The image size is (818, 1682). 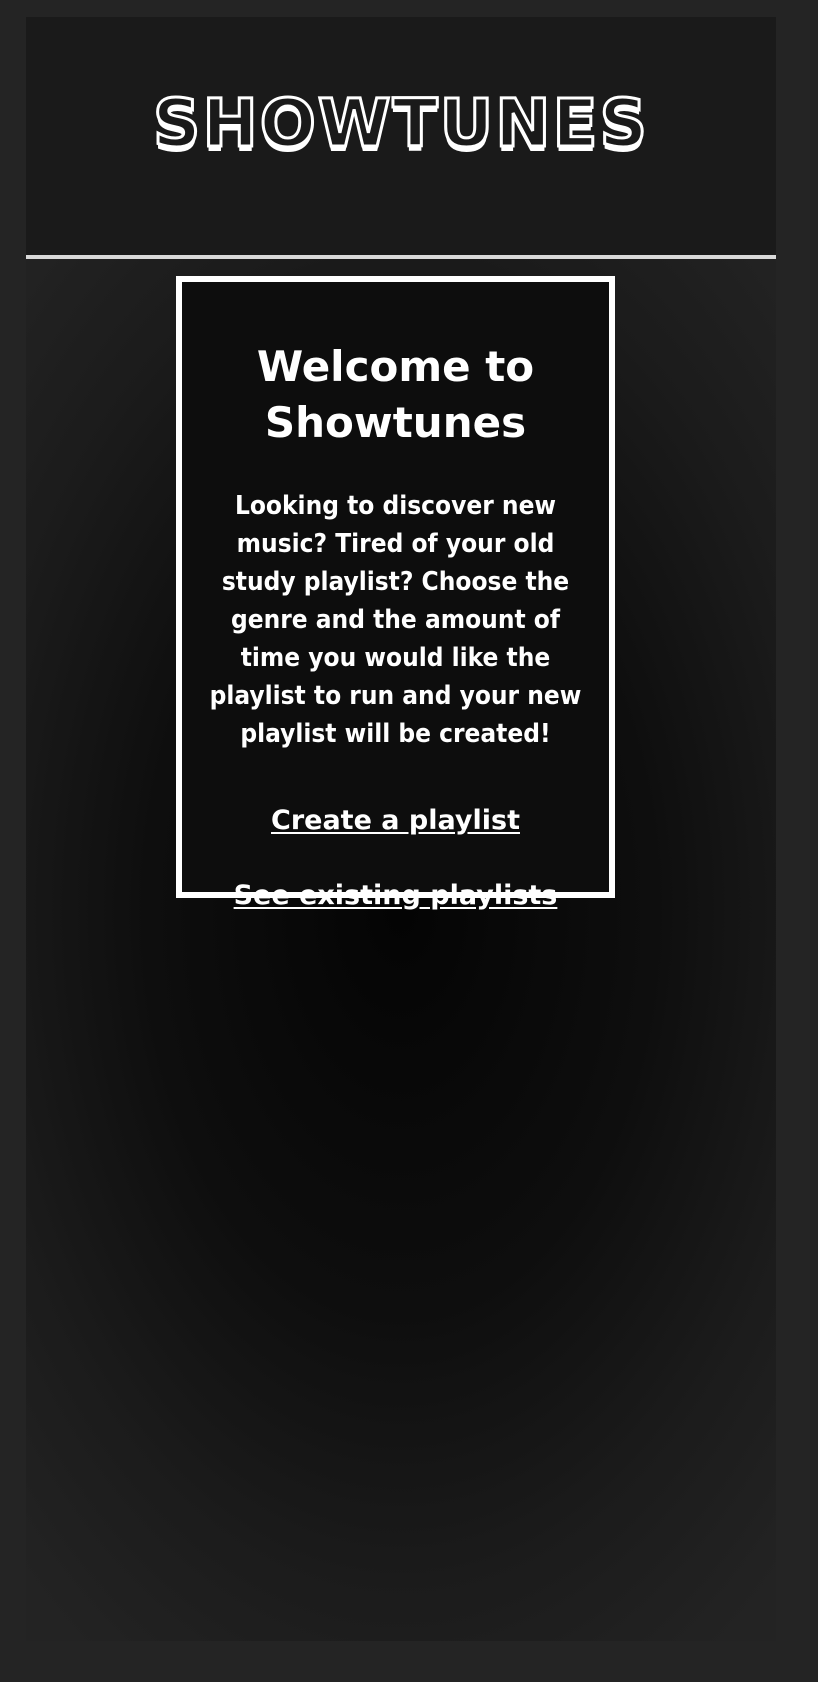 I want to click on site-logo: SHOWTUNES, so click(x=401, y=123).